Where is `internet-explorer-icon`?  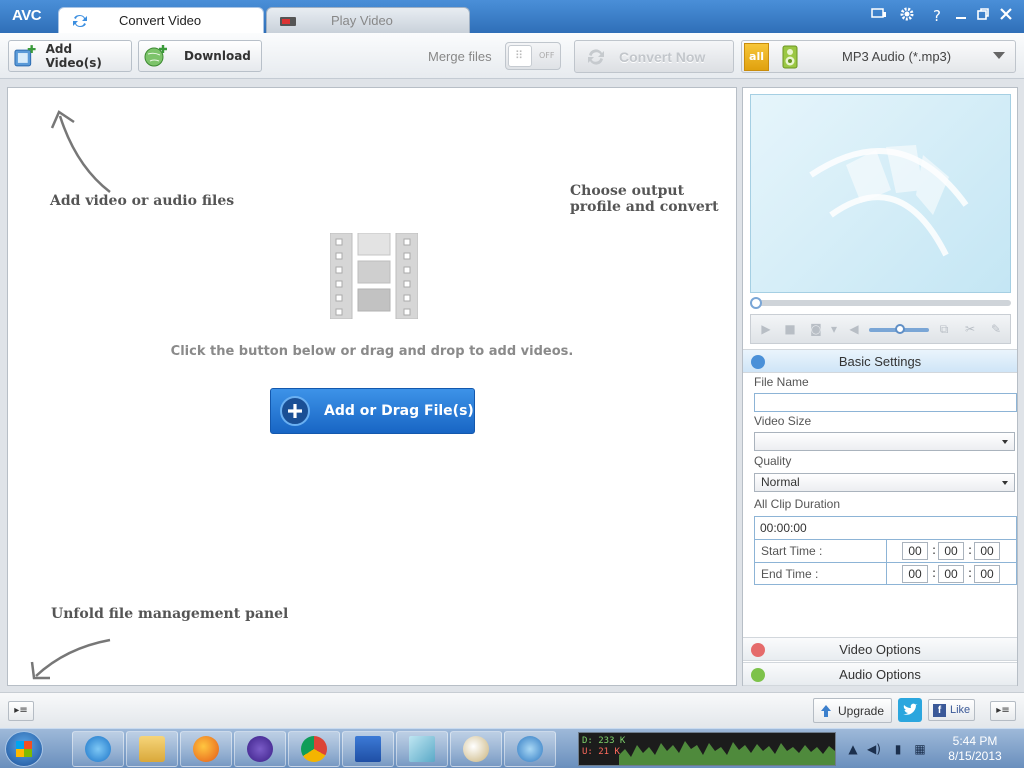
internet-explorer-icon is located at coordinates (98, 749).